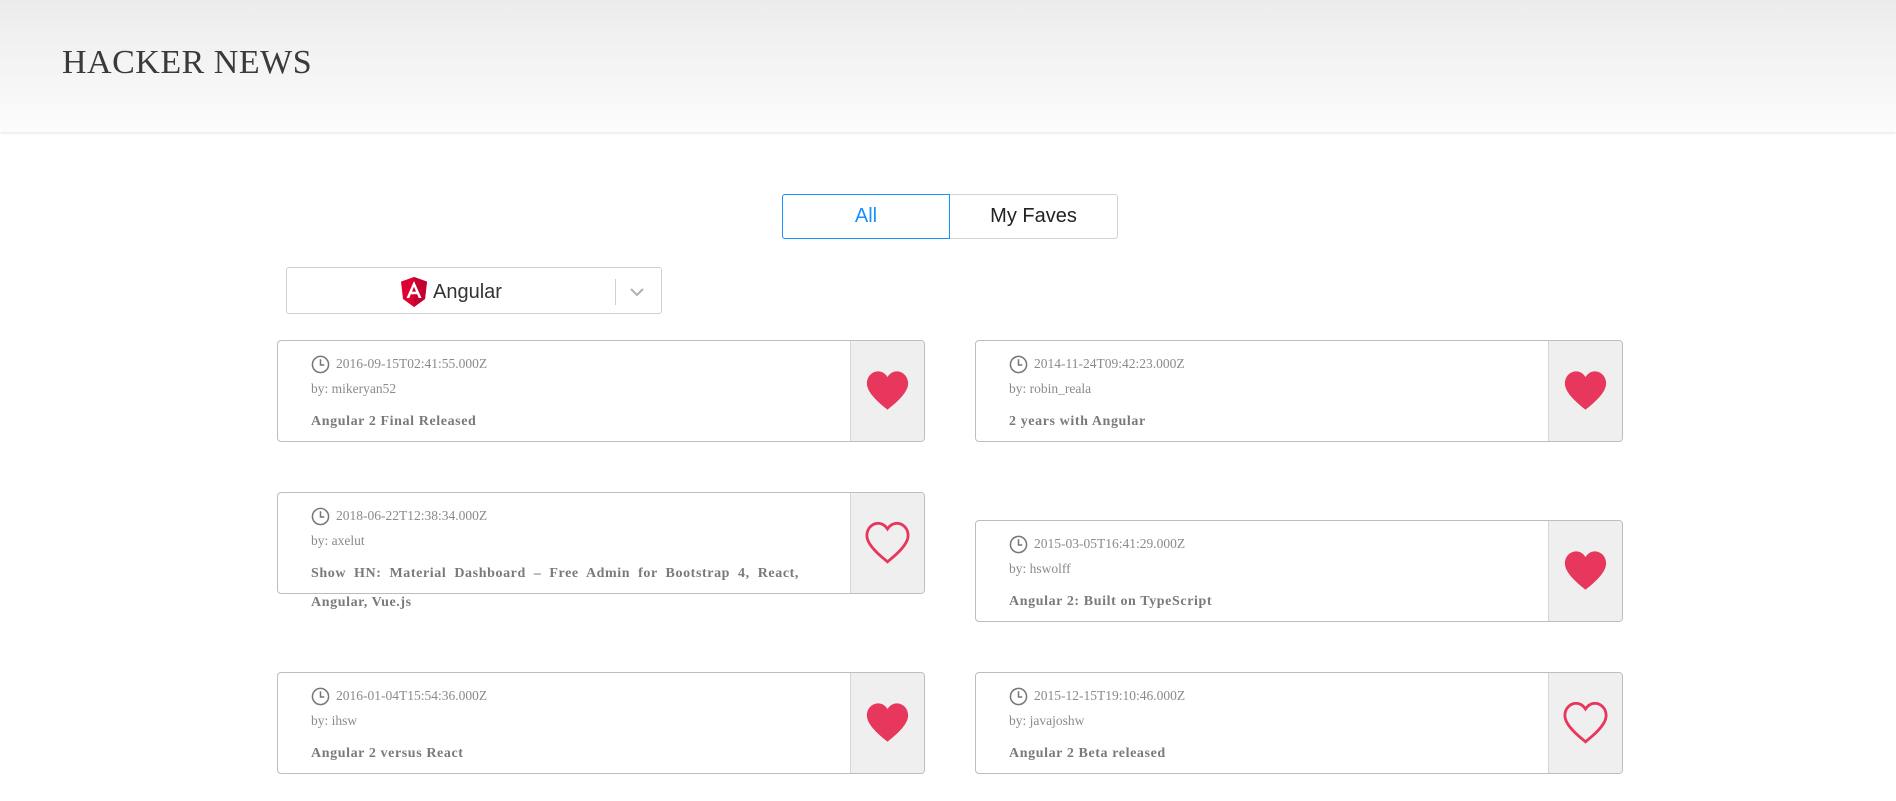 This screenshot has width=1896, height=801. Describe the element at coordinates (412, 695) in the screenshot. I see `created-time: 2016-01-04T15:54:36.000Z` at that location.